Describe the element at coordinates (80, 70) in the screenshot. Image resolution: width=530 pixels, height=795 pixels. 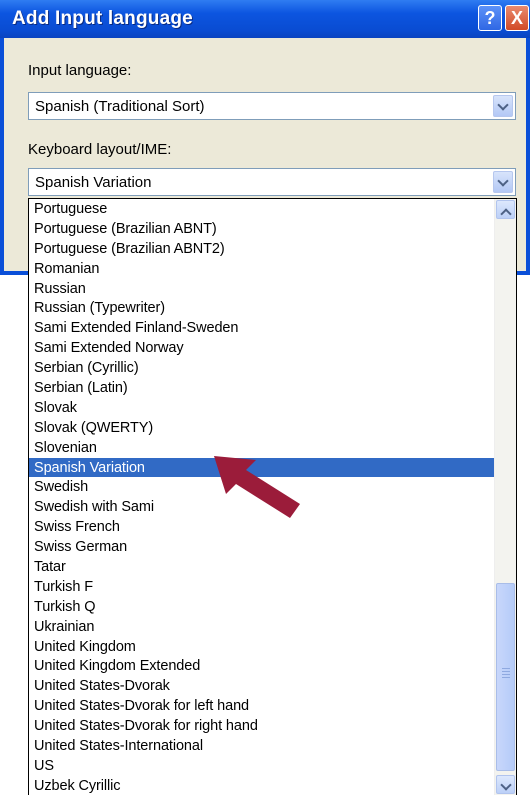
I see `input-language-label: Input language:` at that location.